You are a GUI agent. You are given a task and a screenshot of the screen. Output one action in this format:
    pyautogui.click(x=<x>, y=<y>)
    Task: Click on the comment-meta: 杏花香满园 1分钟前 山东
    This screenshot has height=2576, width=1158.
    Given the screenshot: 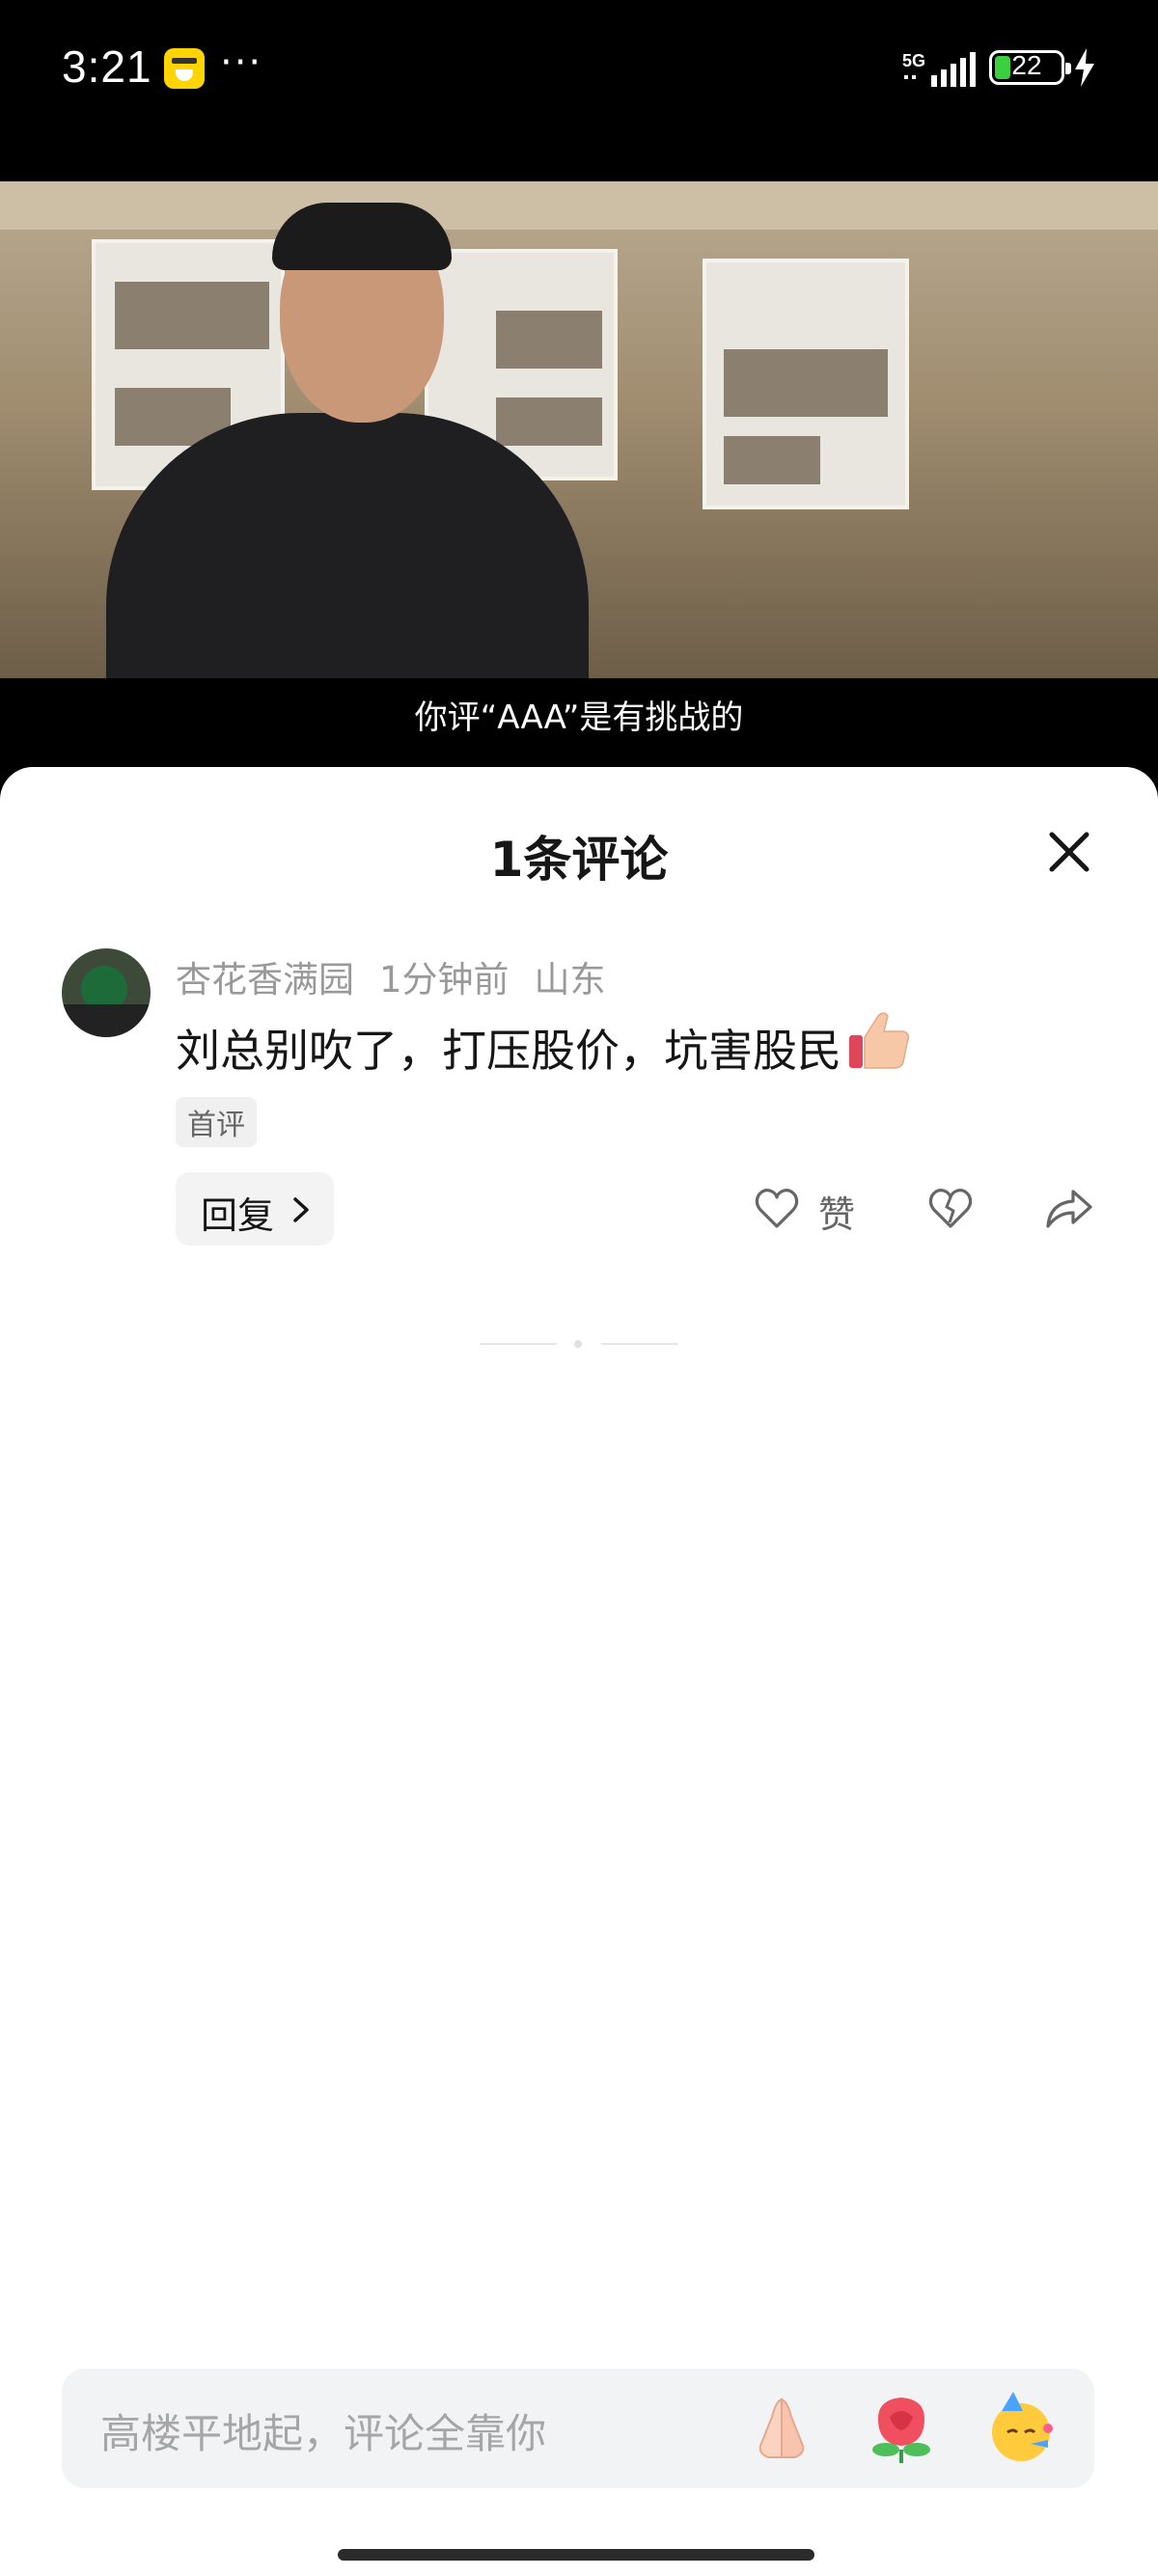 What is the action you would take?
    pyautogui.click(x=403, y=976)
    